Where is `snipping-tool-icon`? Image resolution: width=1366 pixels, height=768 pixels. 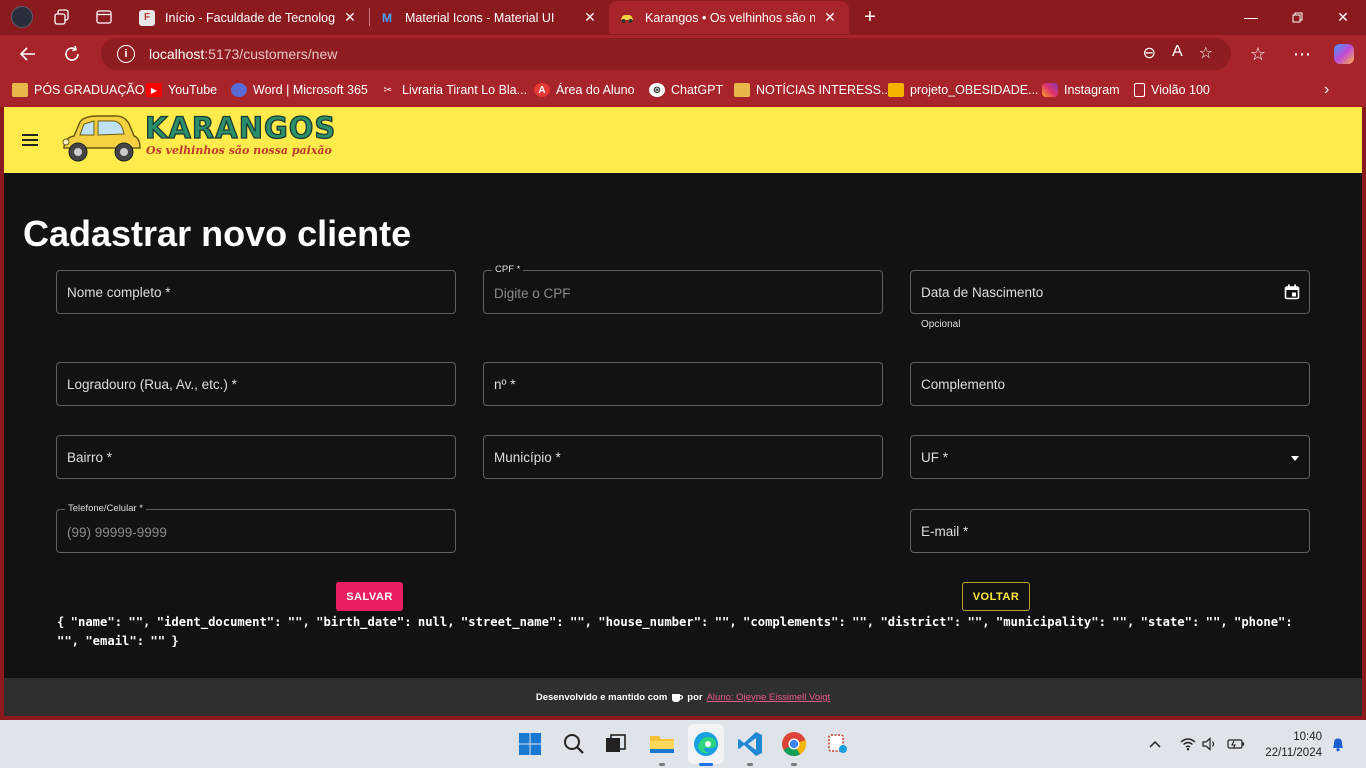
snipping-tool-icon is located at coordinates (838, 744).